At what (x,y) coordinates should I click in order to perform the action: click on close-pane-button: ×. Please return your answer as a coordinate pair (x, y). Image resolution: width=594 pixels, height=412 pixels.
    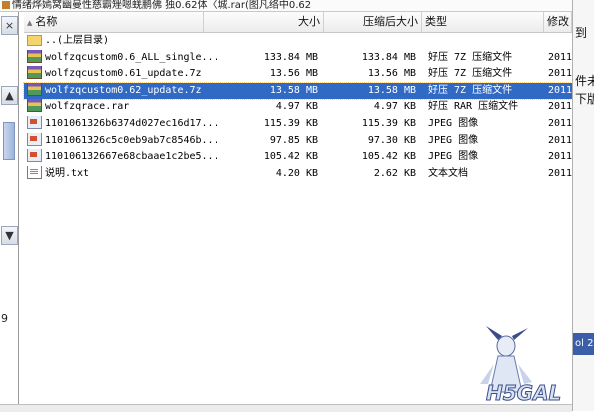
    Looking at the image, I should click on (9, 25).